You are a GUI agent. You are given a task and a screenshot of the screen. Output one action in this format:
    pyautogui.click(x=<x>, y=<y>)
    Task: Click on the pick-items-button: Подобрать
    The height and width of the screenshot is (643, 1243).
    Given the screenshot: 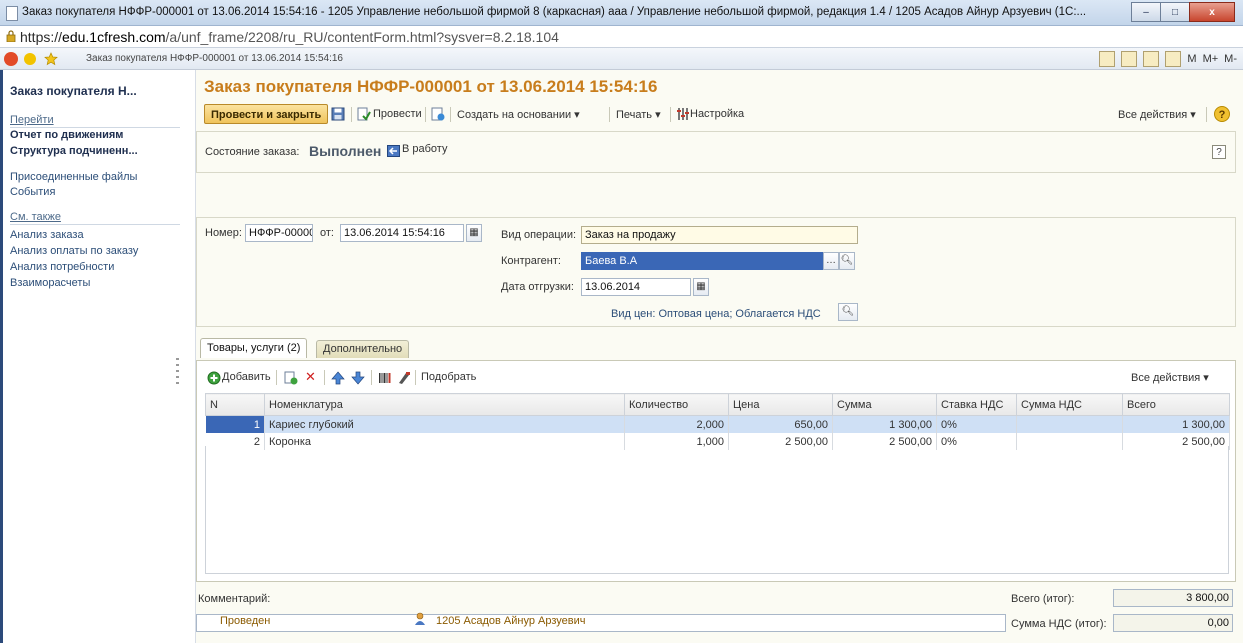 What is the action you would take?
    pyautogui.click(x=448, y=377)
    